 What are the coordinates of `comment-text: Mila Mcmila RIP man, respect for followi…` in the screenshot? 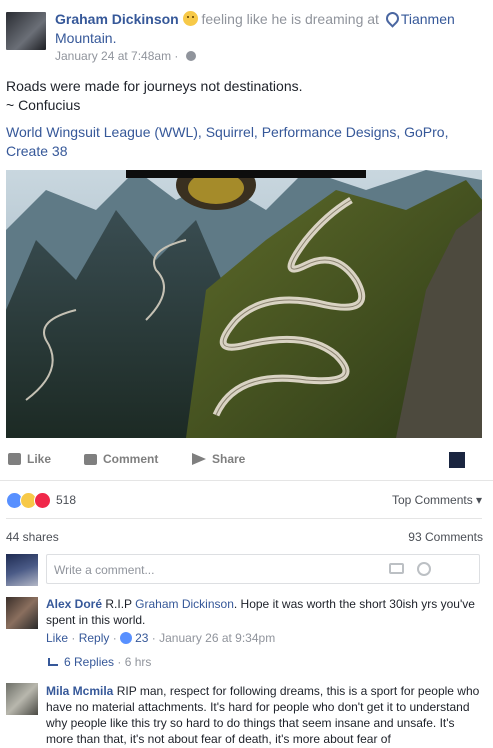 It's located at (264, 715).